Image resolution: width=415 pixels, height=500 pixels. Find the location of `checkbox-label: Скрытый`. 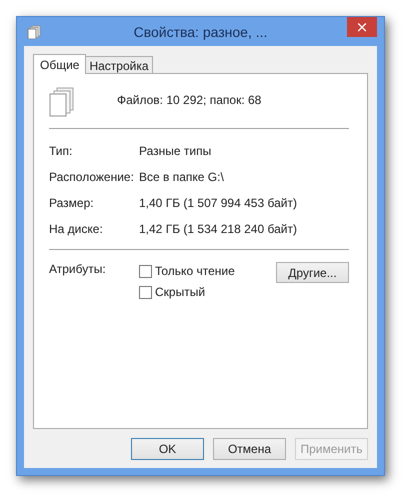

checkbox-label: Скрытый is located at coordinates (180, 292).